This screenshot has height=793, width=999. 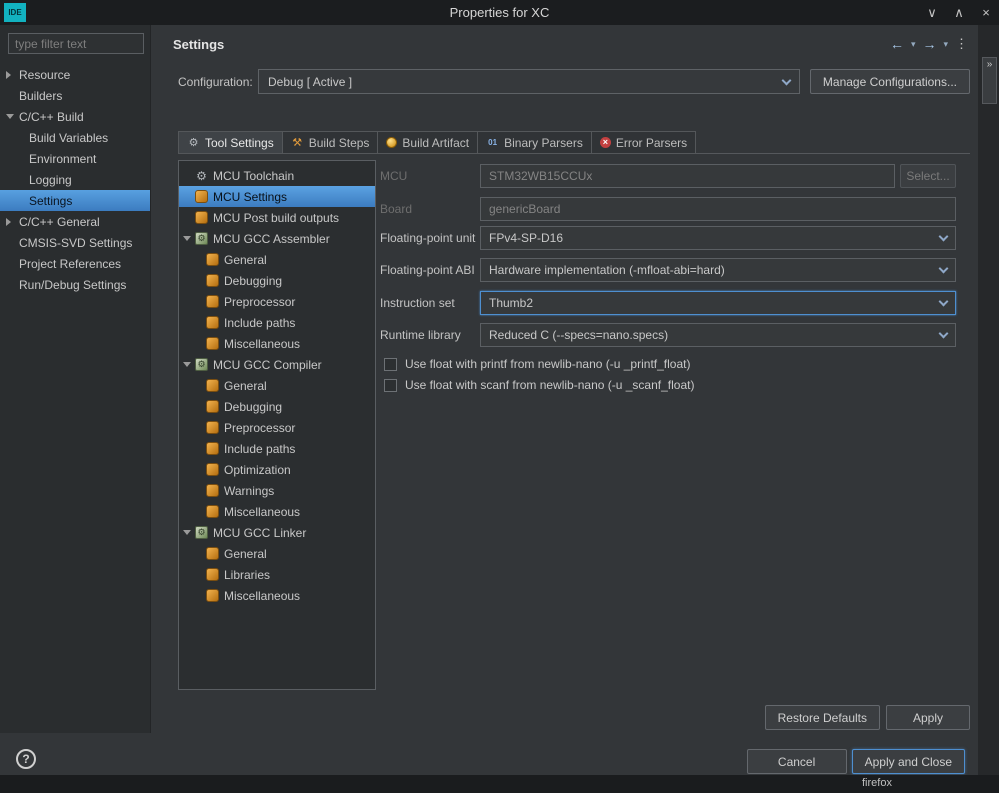 What do you see at coordinates (277, 196) in the screenshot?
I see `tool-tree-item: MCU Settings` at bounding box center [277, 196].